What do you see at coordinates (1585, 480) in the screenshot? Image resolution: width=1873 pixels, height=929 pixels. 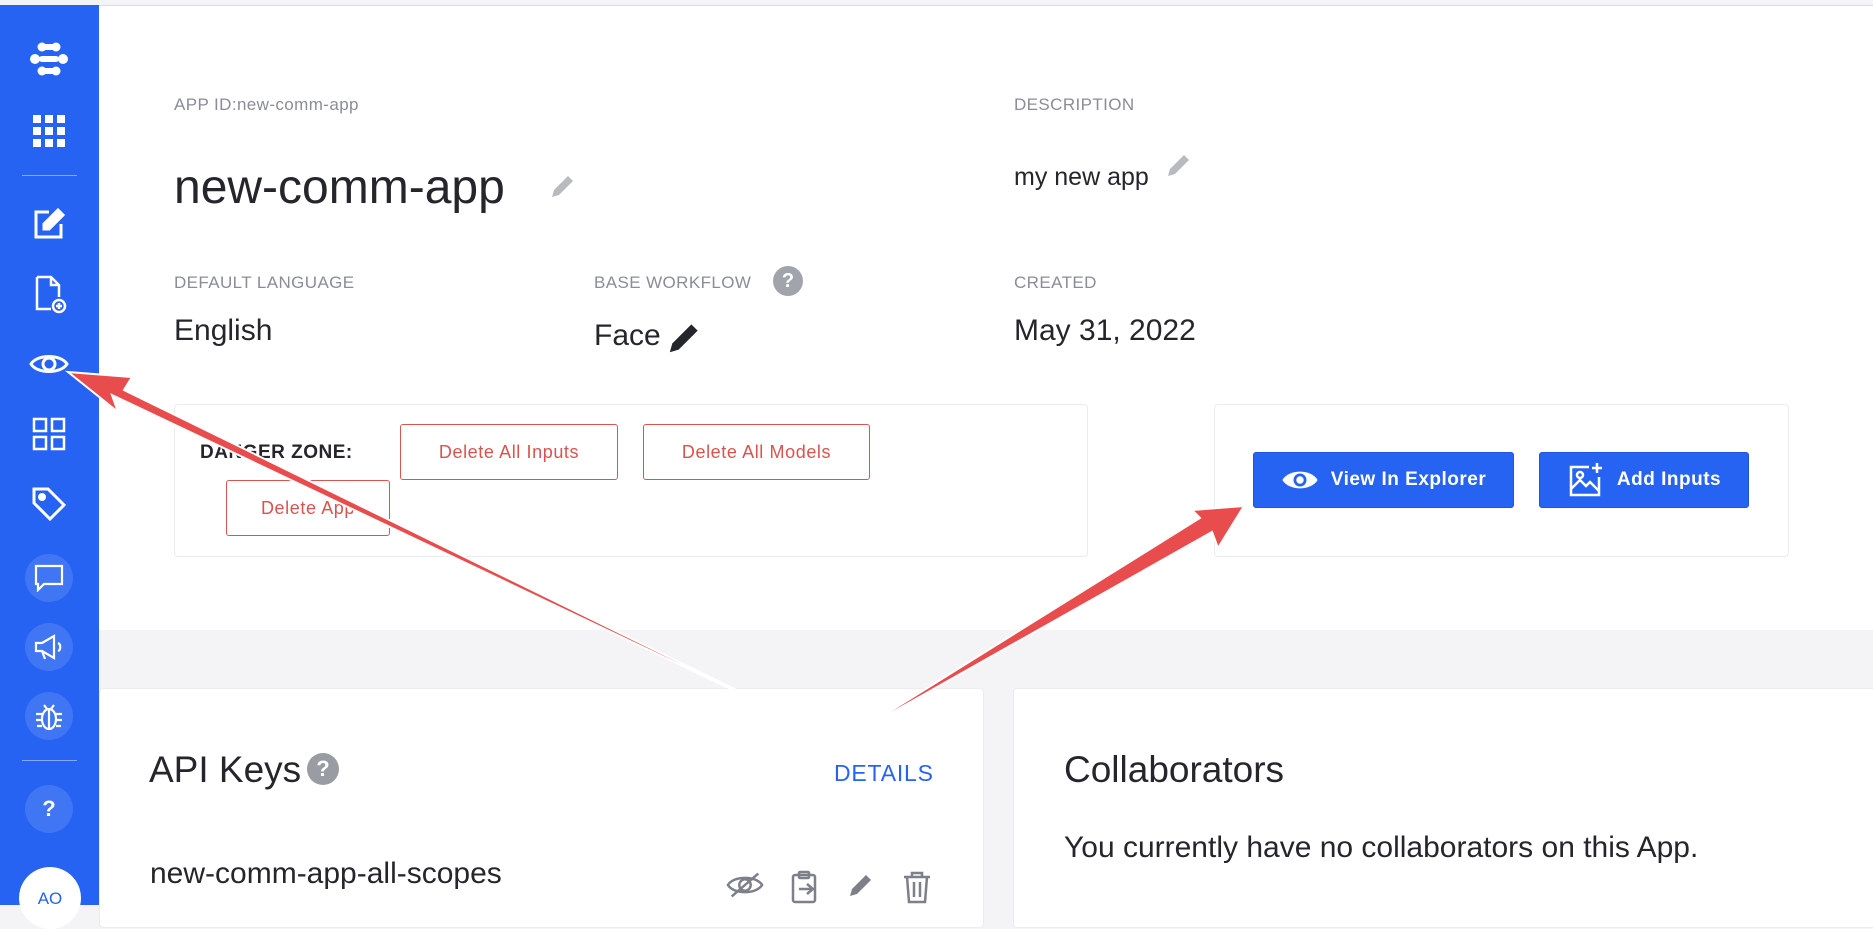 I see `add-image-icon` at bounding box center [1585, 480].